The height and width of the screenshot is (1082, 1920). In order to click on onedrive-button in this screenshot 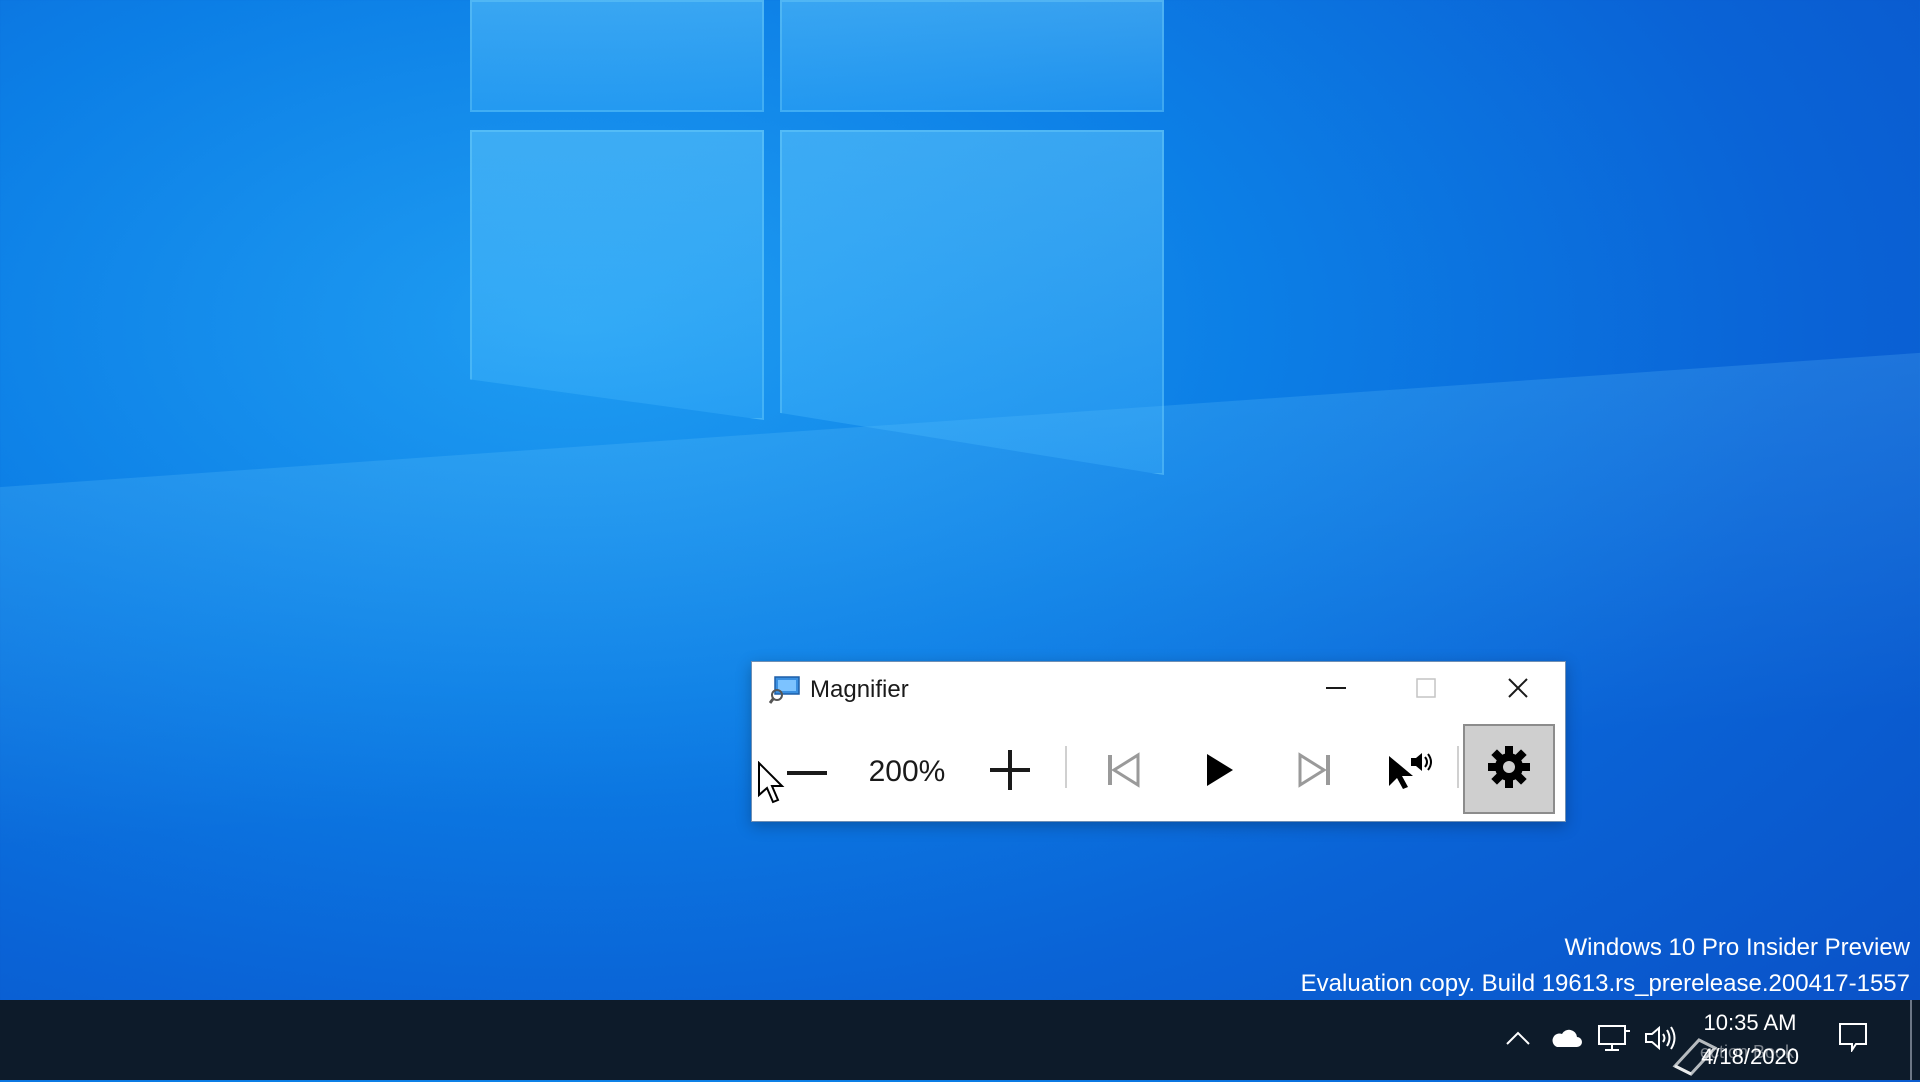, I will do `click(1566, 1040)`.